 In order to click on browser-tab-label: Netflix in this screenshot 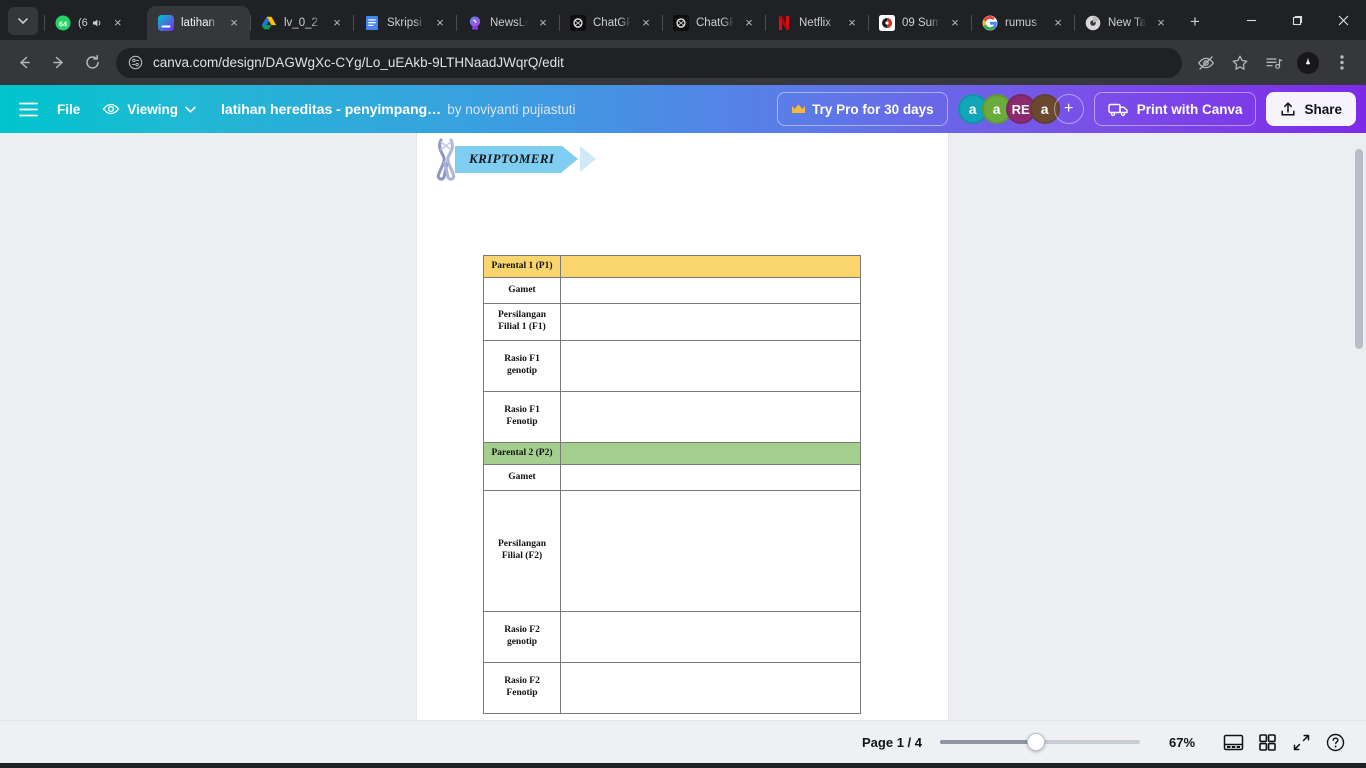, I will do `click(815, 23)`.